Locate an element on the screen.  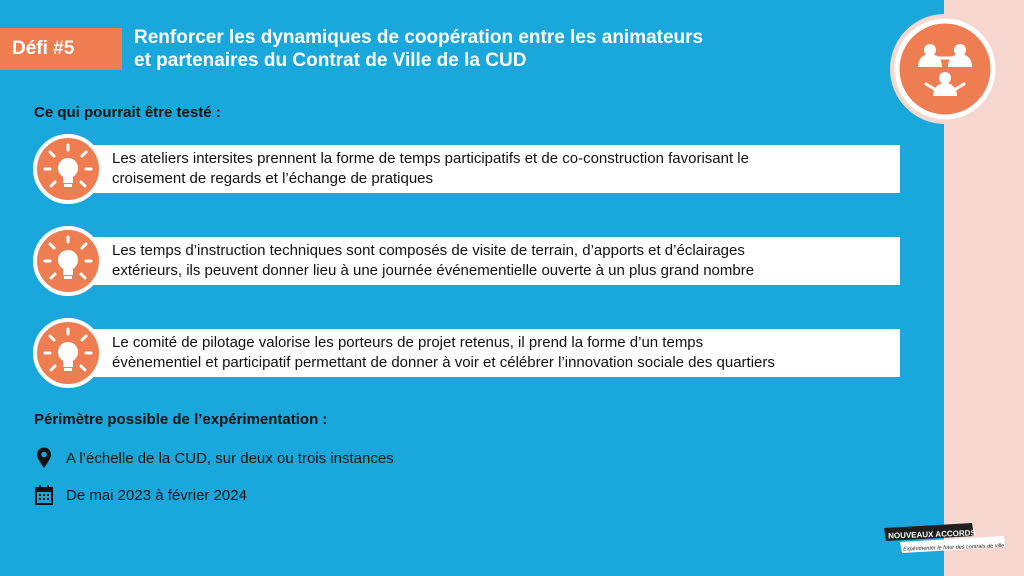
dates-row: De mai 2023 à février 2024 is located at coordinates (140, 495).